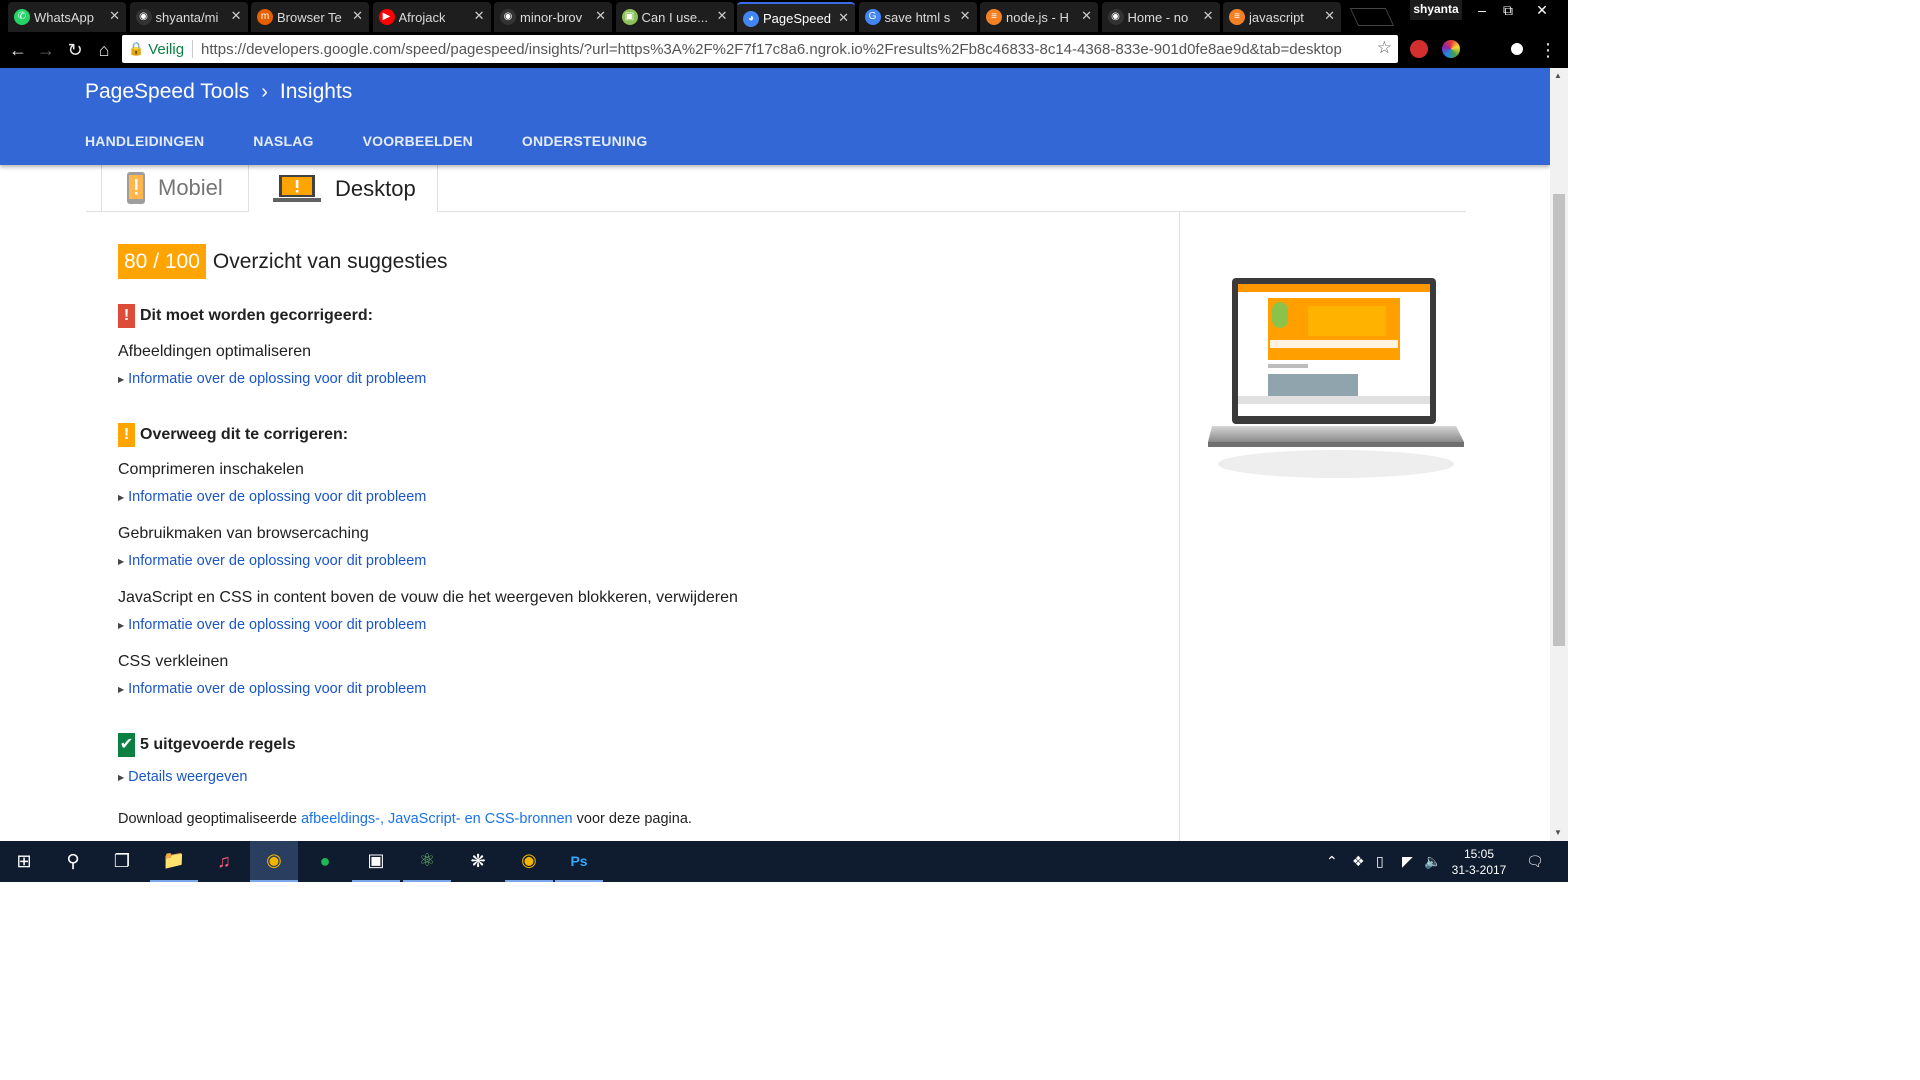  Describe the element at coordinates (64, 17) in the screenshot. I see `browser-tab-title: WhatsApp` at that location.